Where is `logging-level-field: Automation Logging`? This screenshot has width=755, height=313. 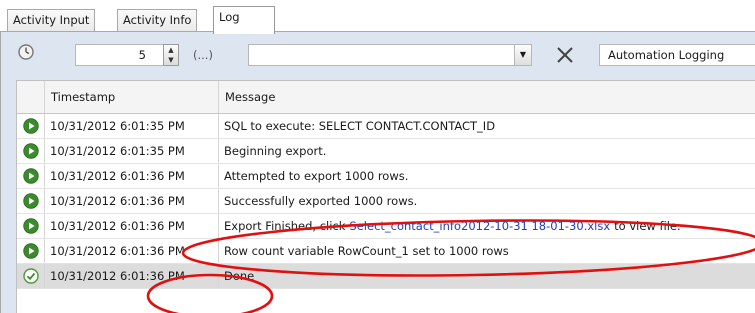
logging-level-field: Automation Logging is located at coordinates (677, 55).